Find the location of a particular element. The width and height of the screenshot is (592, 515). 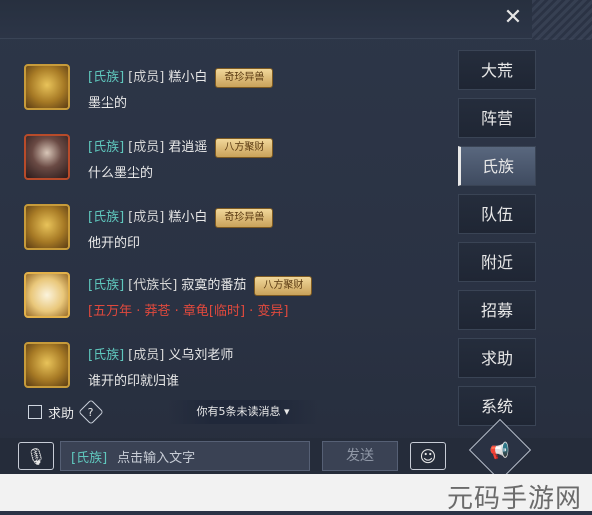

message-text: 什么墨尘的 is located at coordinates (121, 173).